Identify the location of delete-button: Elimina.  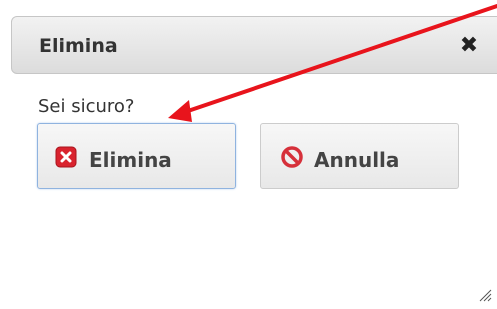
(136, 156).